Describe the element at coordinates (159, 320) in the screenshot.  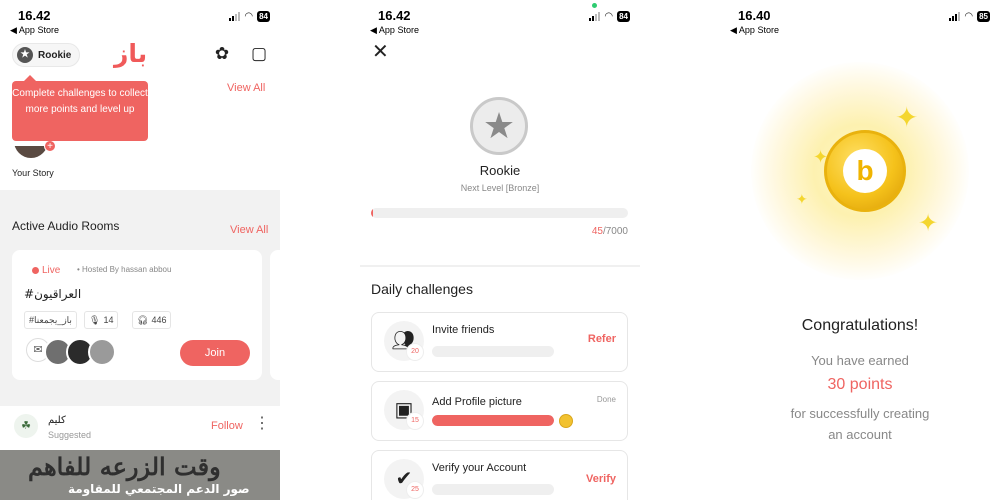
I see `listeners-count: 446` at that location.